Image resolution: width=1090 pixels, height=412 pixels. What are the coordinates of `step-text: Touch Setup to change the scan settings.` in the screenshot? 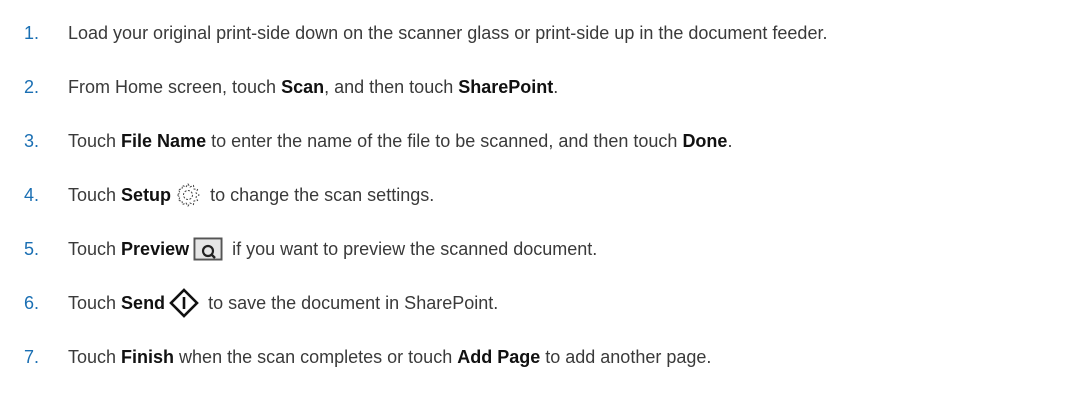 It's located at (251, 195).